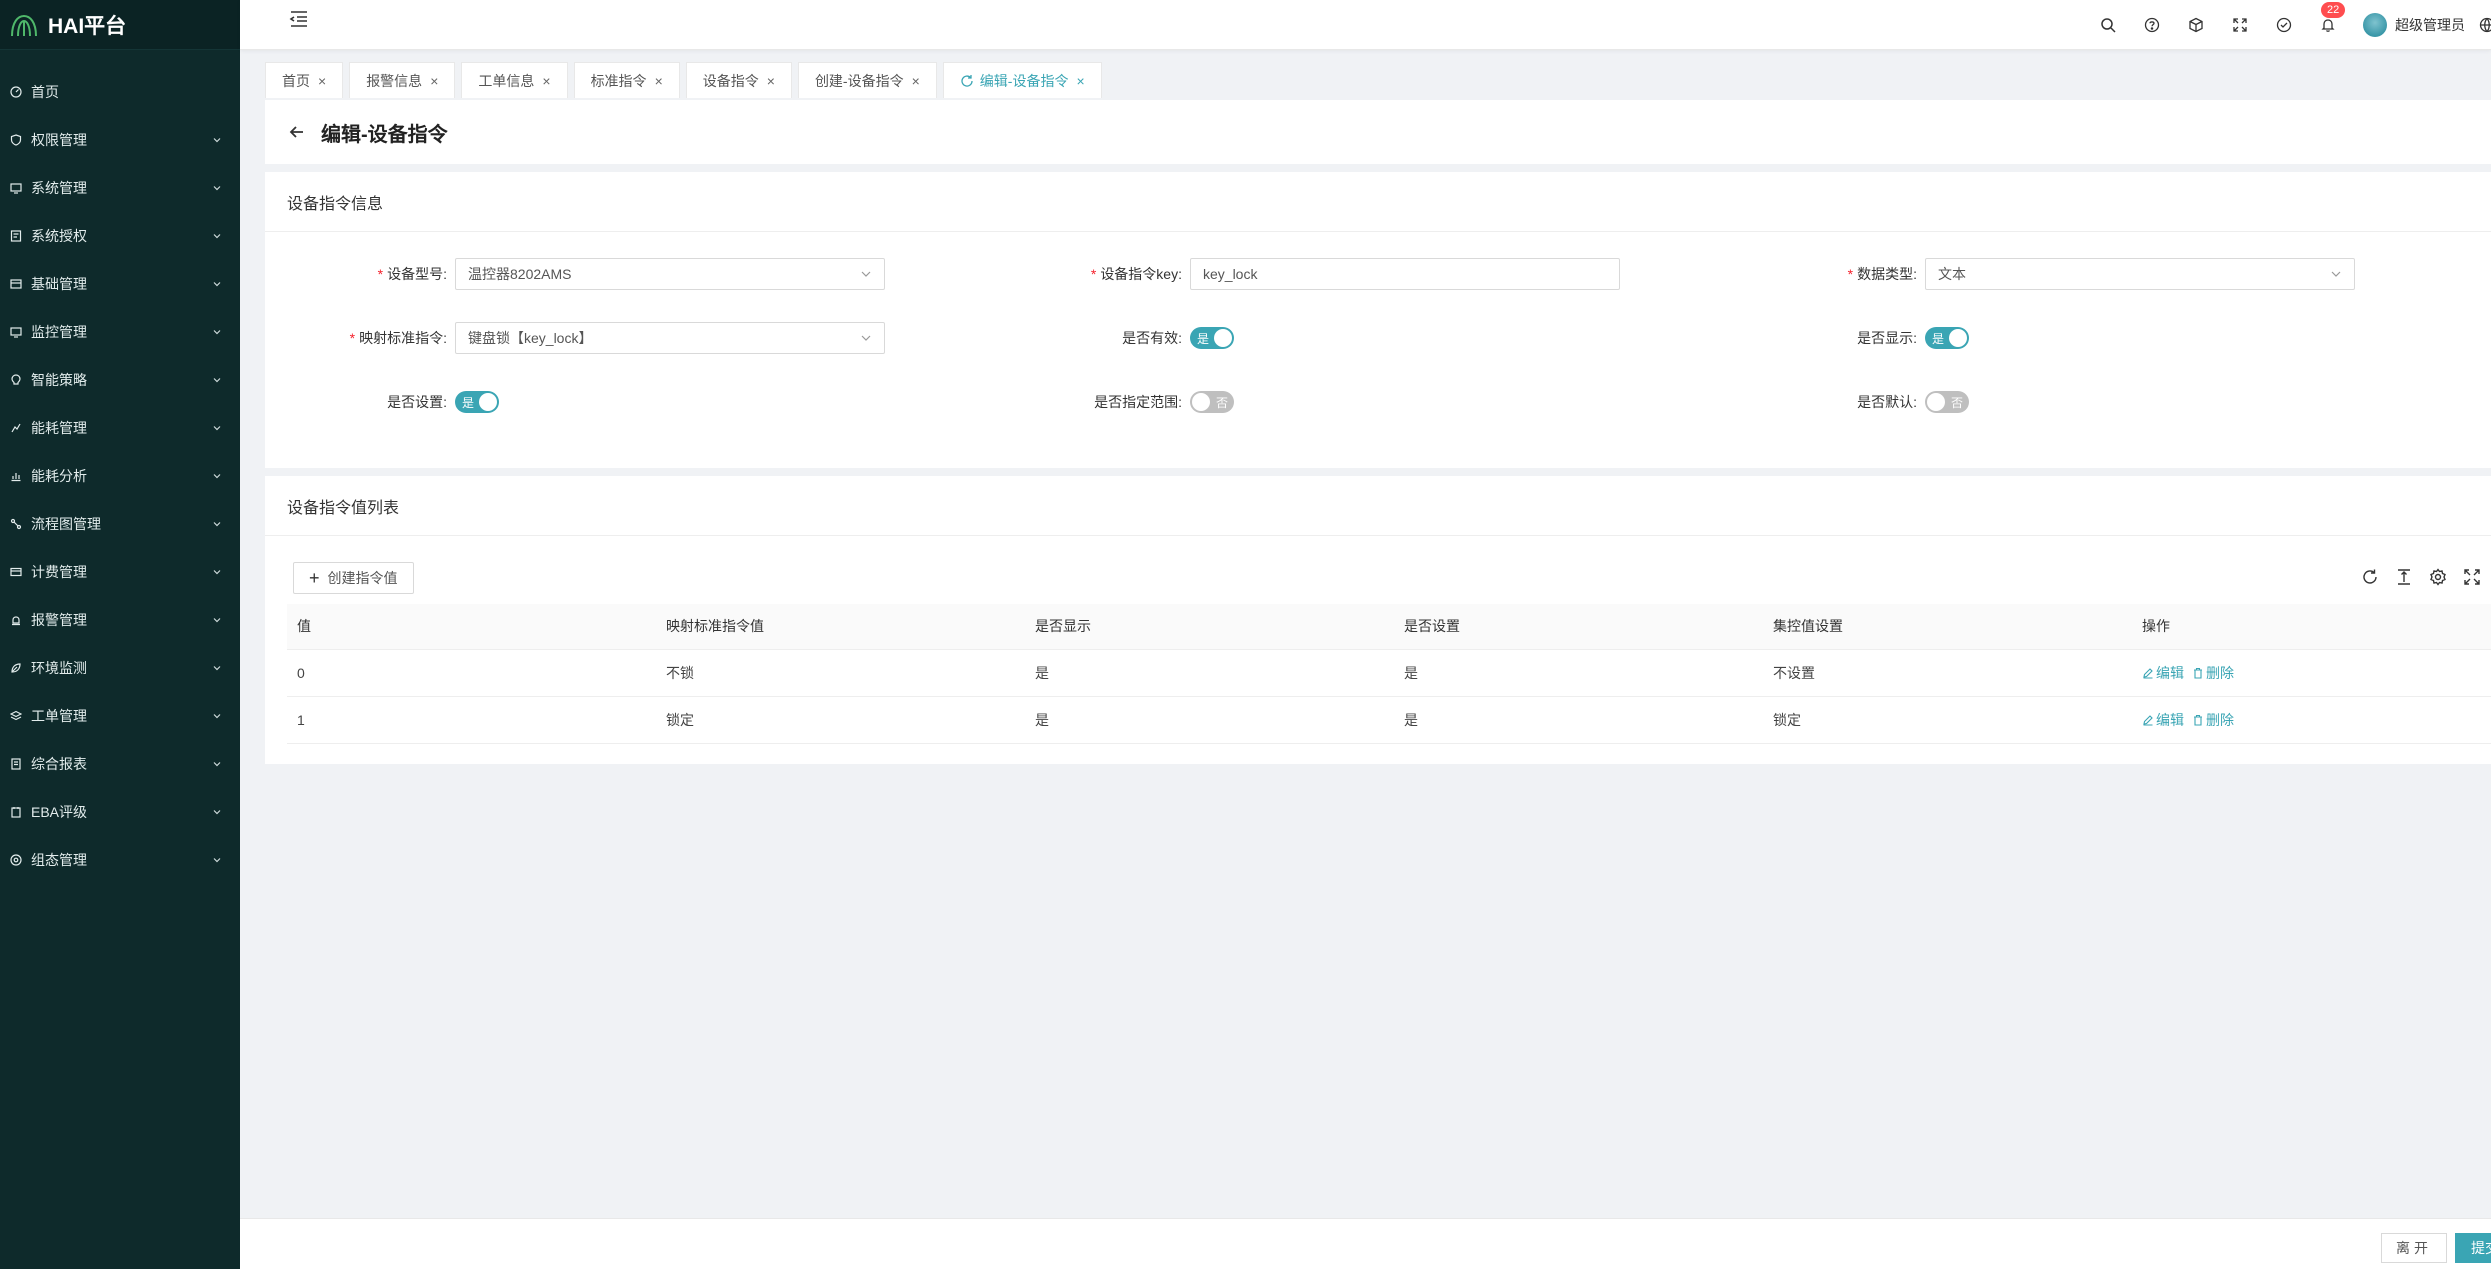  I want to click on tab-2: 工单信息 ×, so click(514, 80).